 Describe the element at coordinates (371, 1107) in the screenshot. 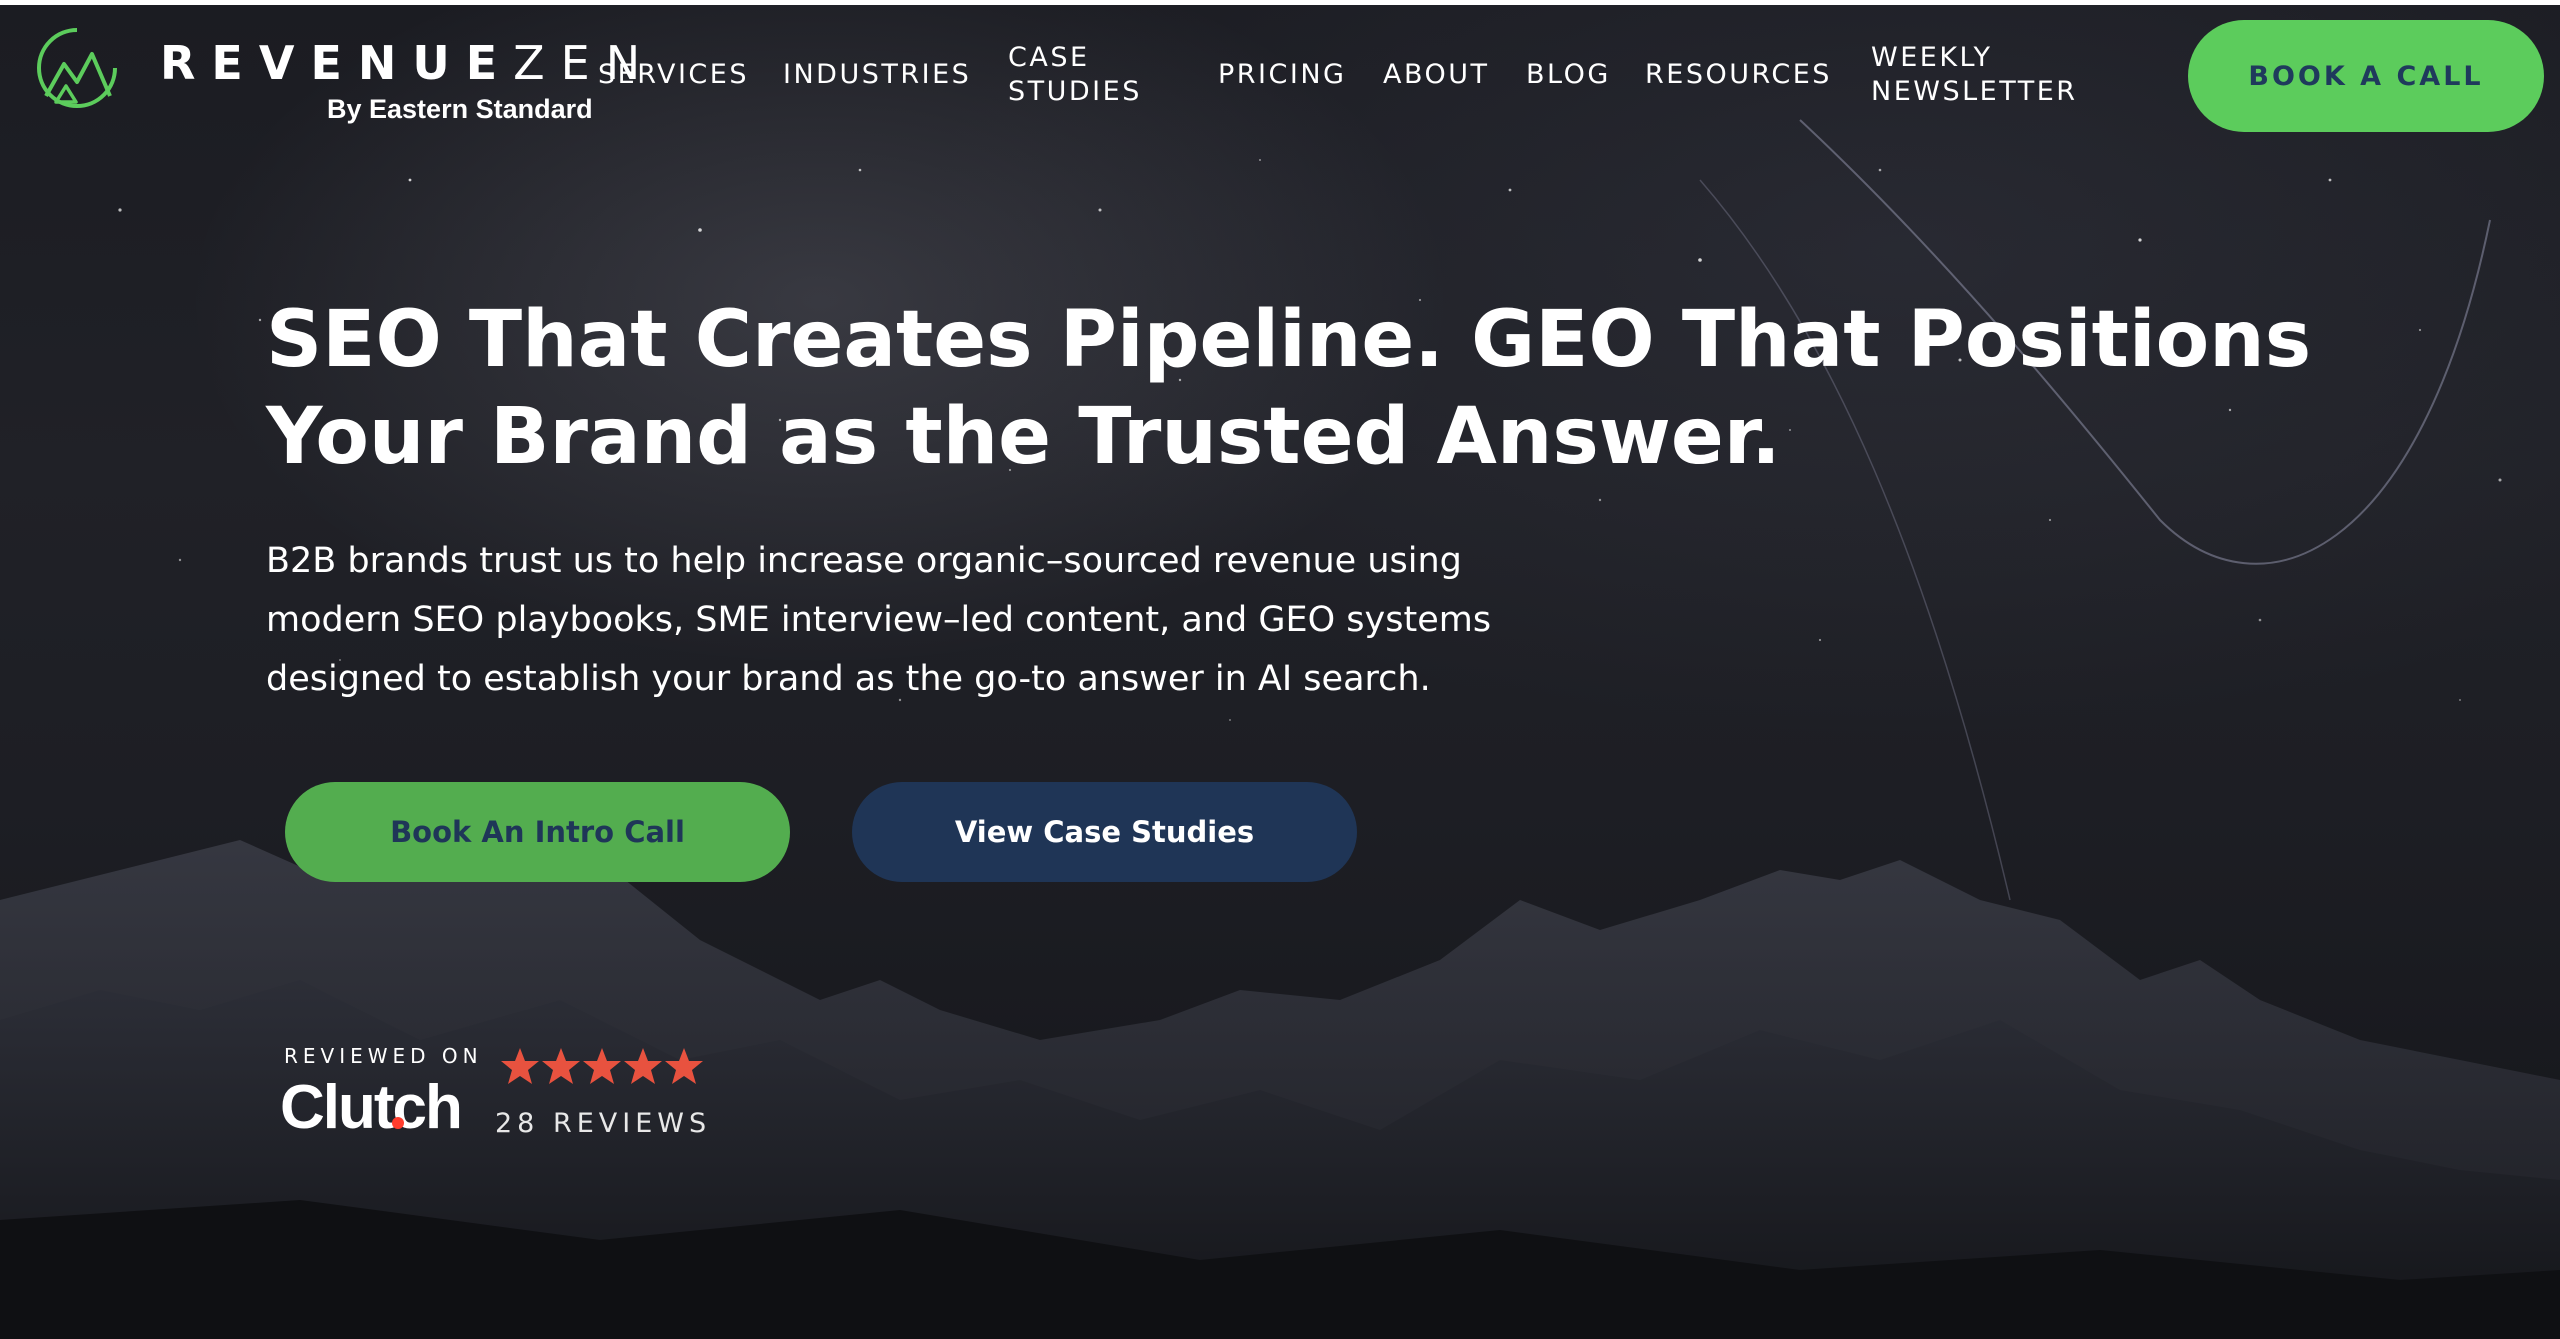

I see `clutch-logo: Clutch` at that location.